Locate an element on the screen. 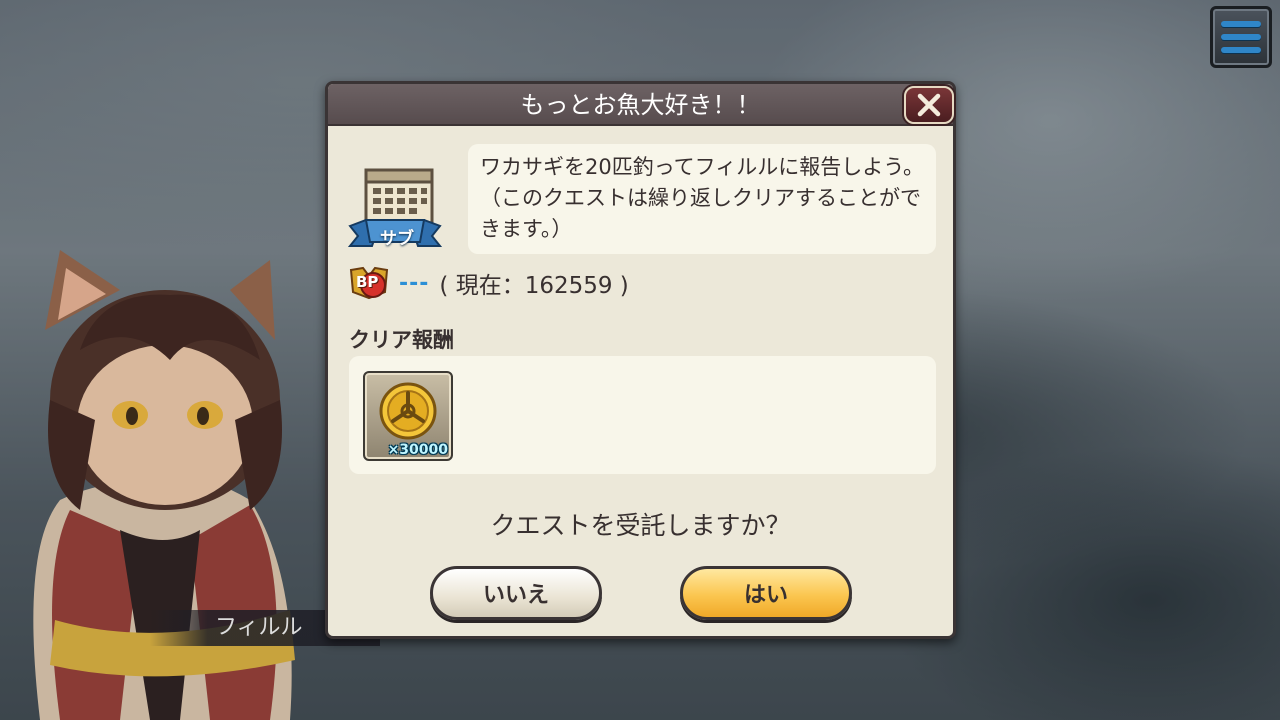 The width and height of the screenshot is (1280, 720). dialog-title: もっとお魚大好き！！ is located at coordinates (640, 105).